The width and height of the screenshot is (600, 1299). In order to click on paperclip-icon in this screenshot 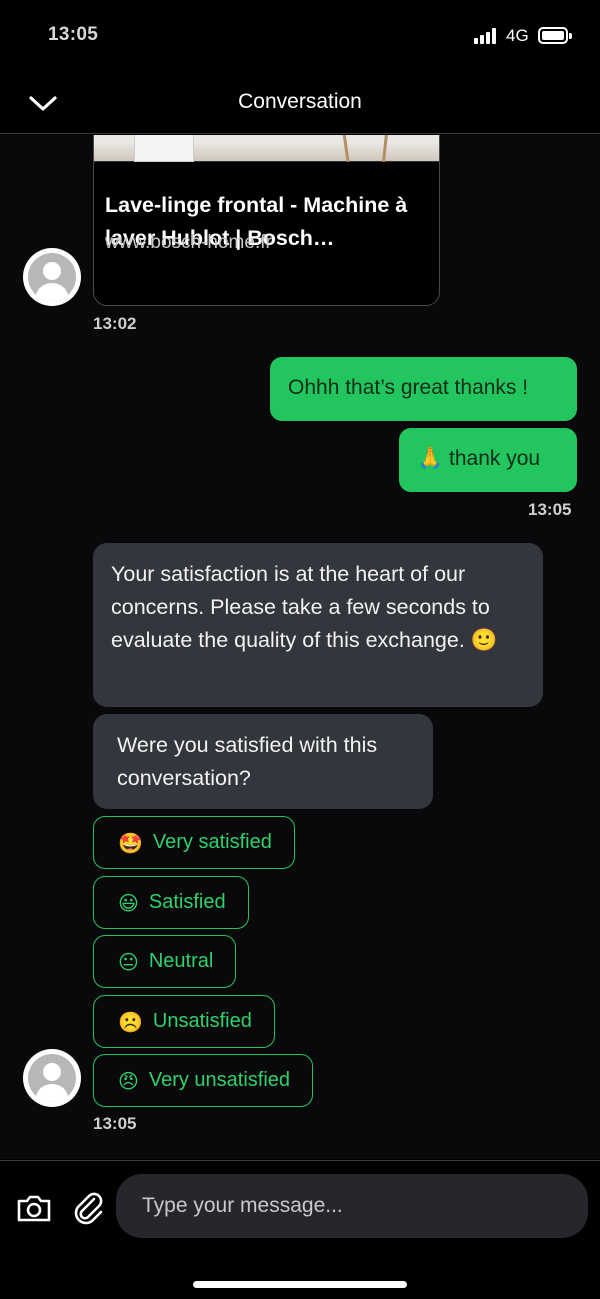, I will do `click(88, 1208)`.